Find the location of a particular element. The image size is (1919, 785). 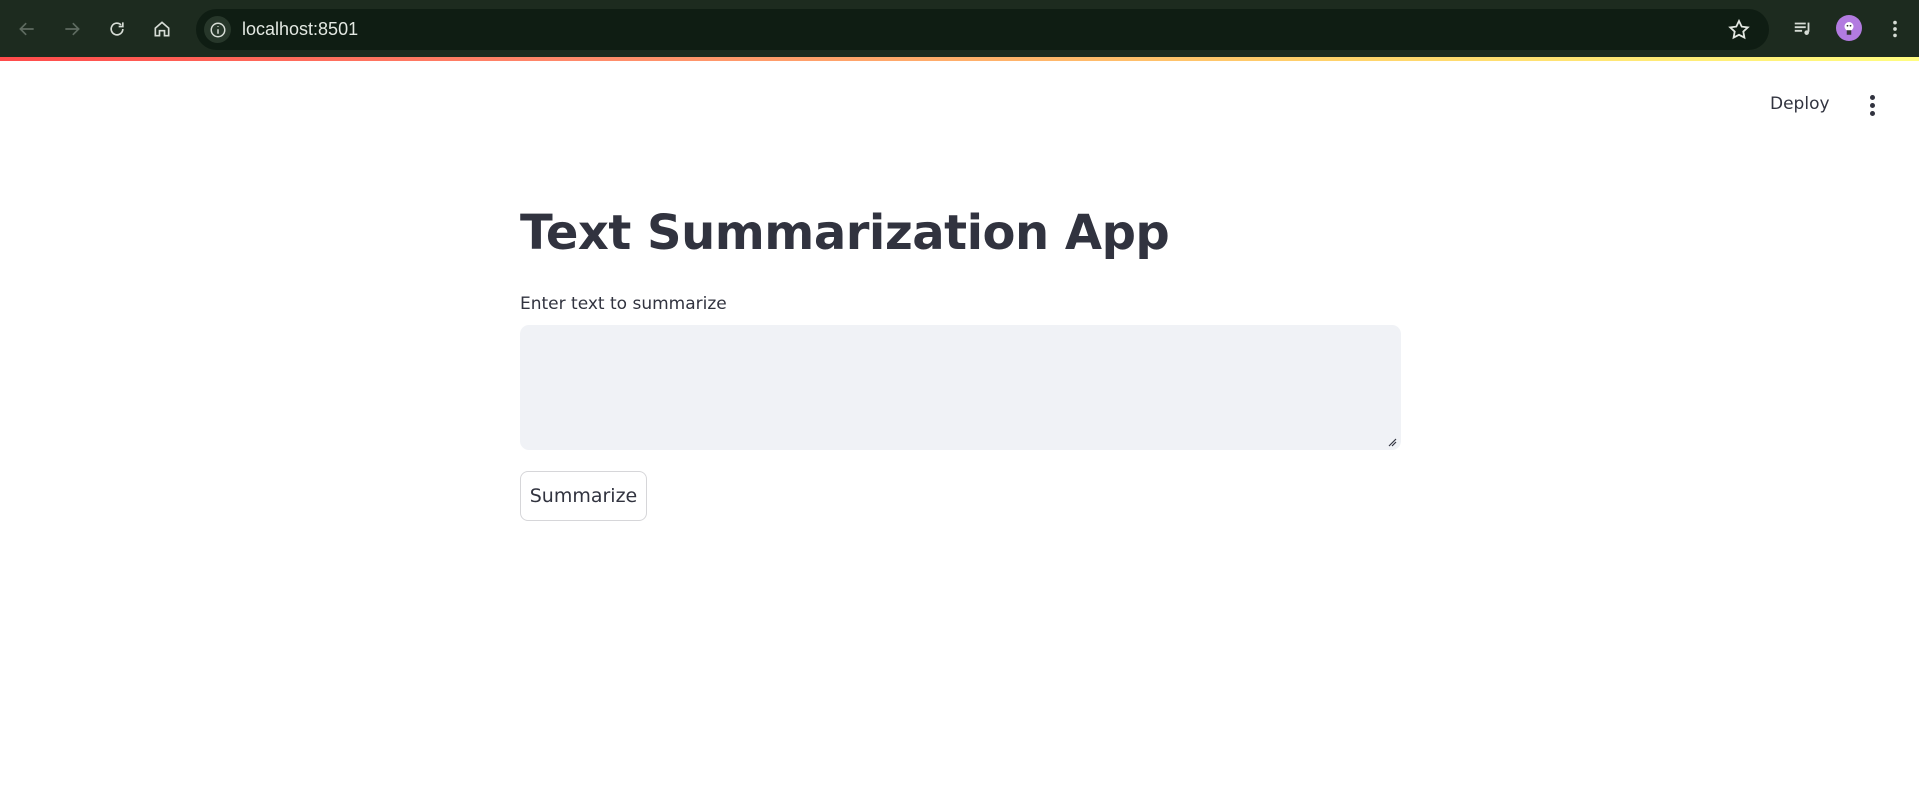

browser-toolbar: localhost:8501 is located at coordinates (959, 29).